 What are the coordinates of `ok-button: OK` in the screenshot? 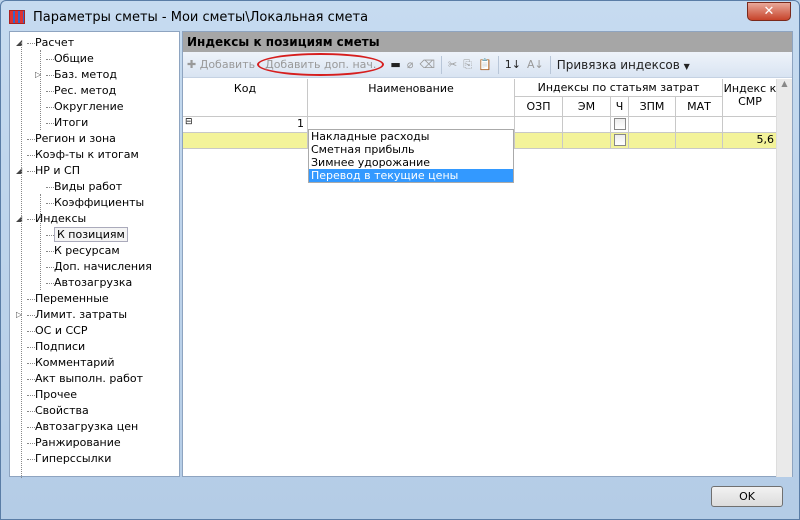 It's located at (747, 496).